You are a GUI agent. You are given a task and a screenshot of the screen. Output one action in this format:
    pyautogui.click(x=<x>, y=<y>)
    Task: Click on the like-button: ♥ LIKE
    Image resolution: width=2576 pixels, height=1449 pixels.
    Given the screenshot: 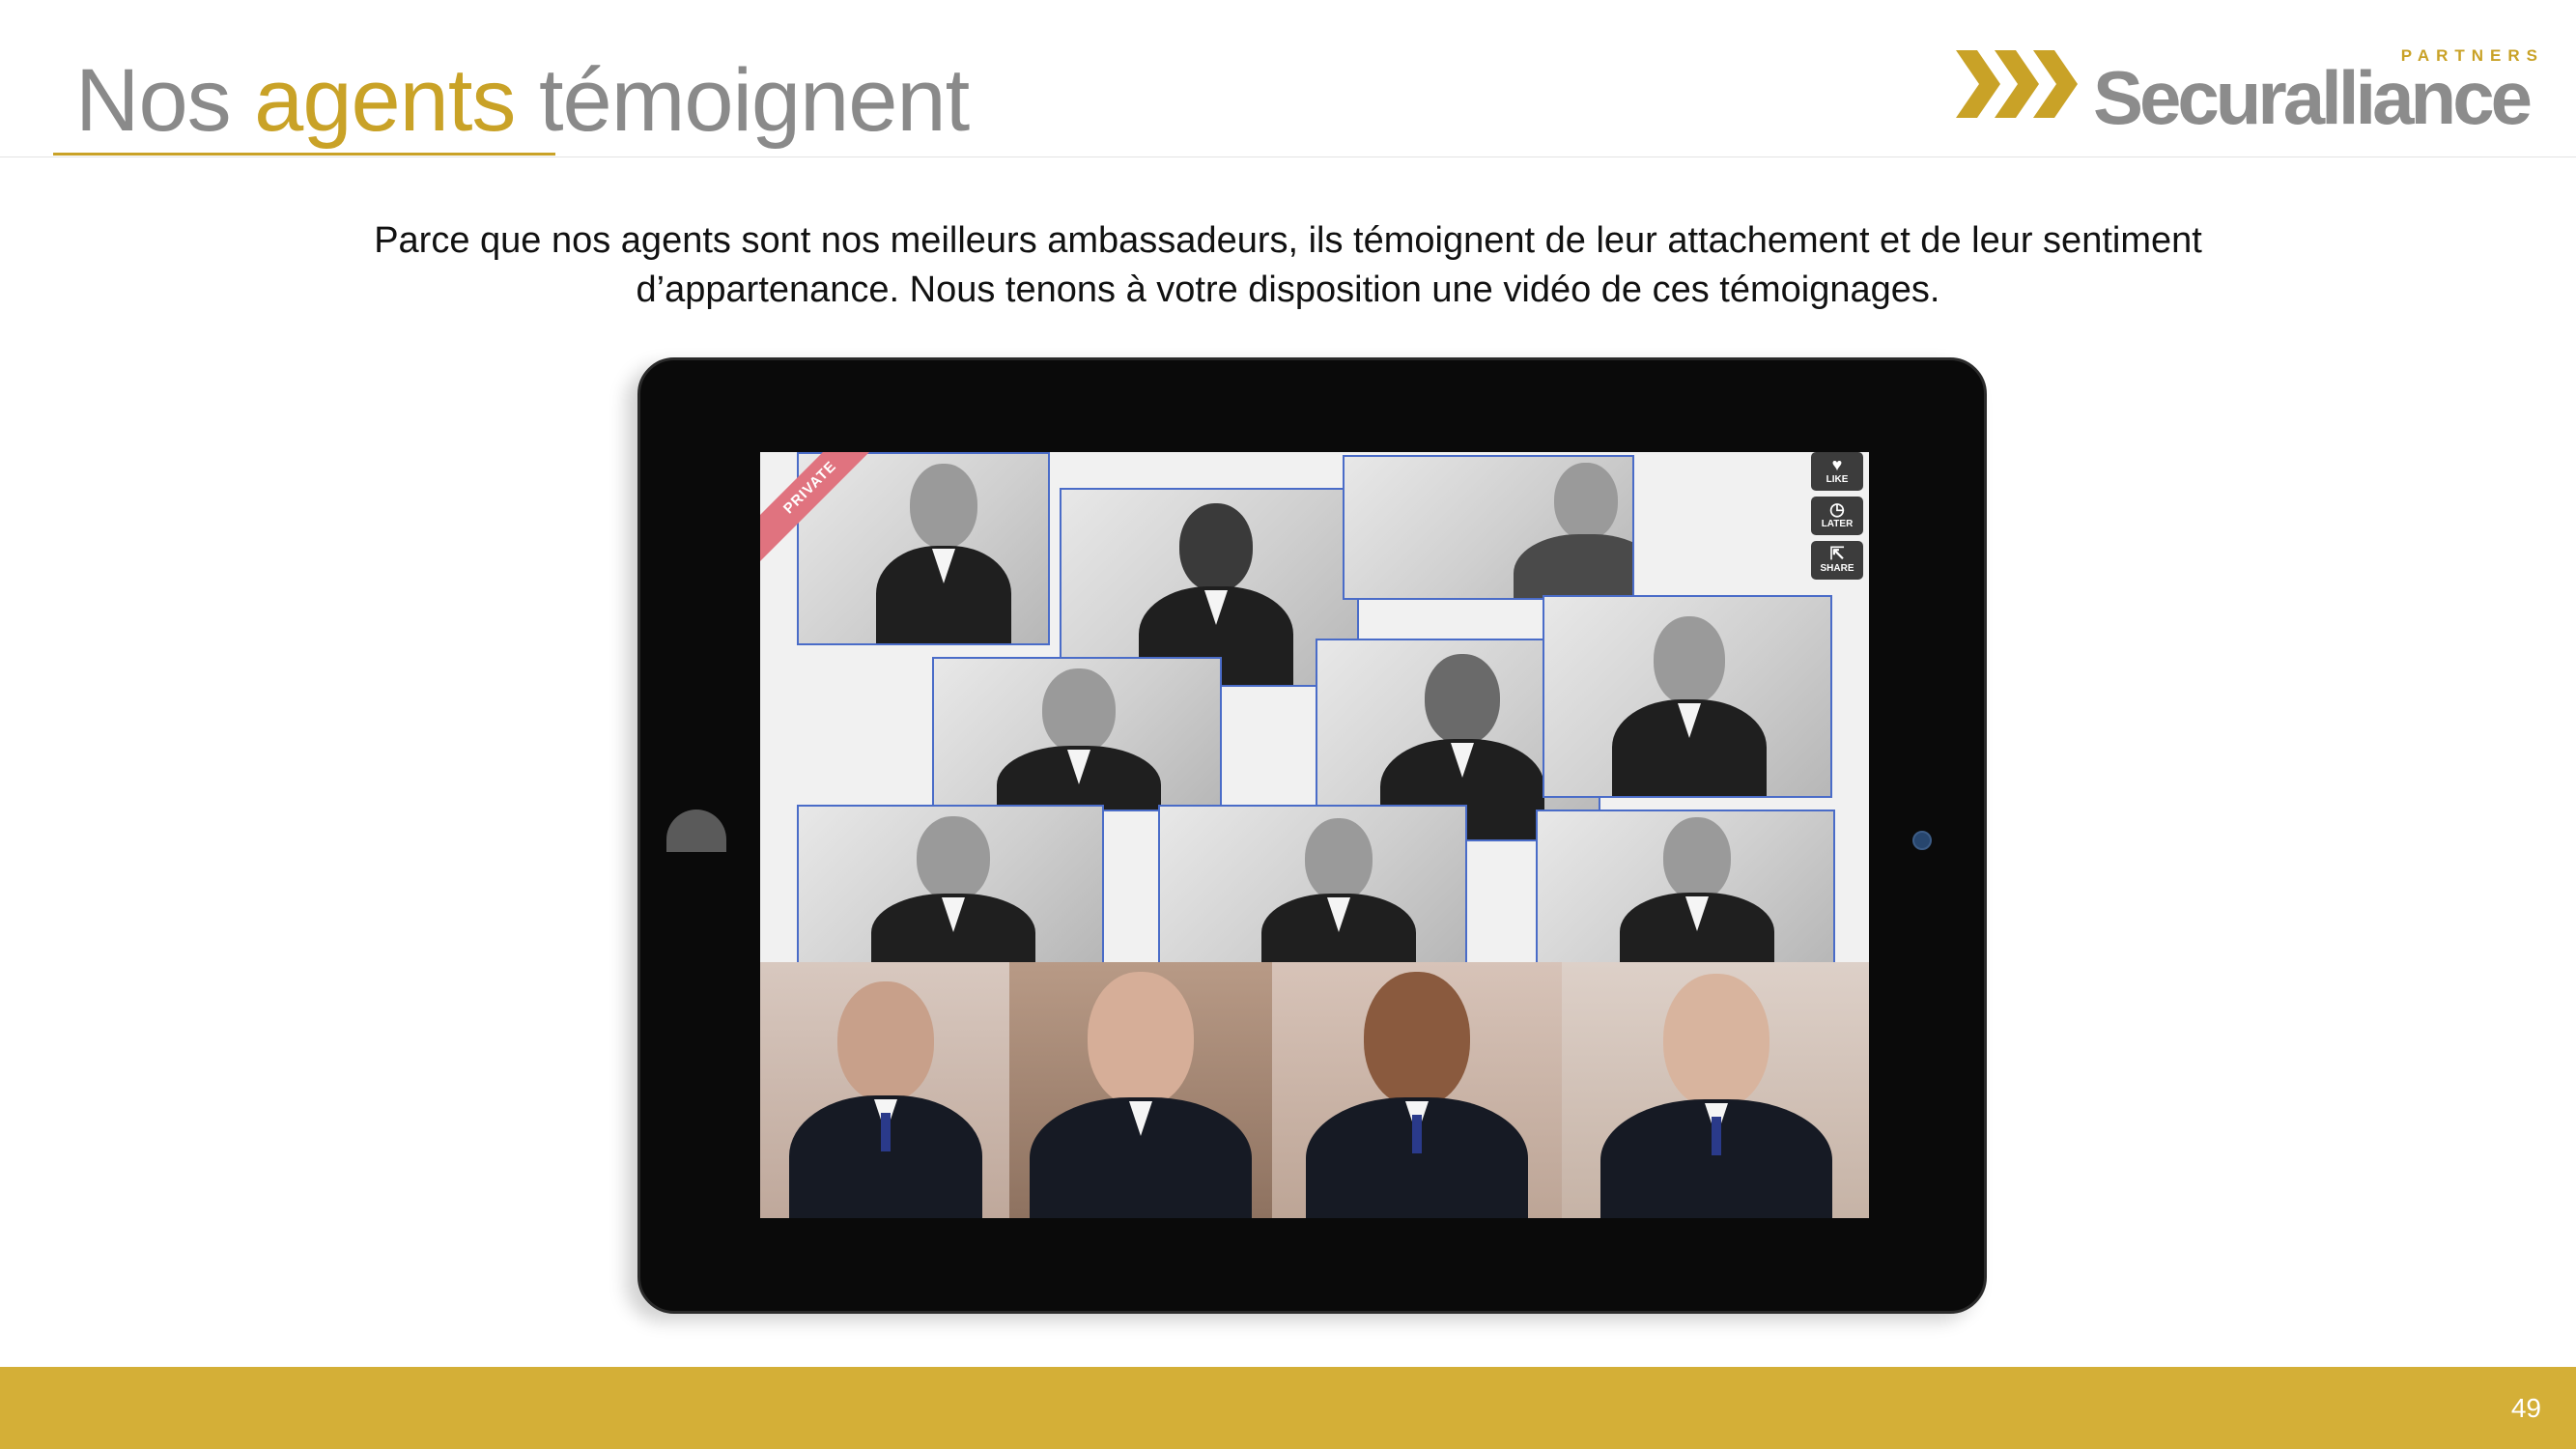 What is the action you would take?
    pyautogui.click(x=1837, y=471)
    